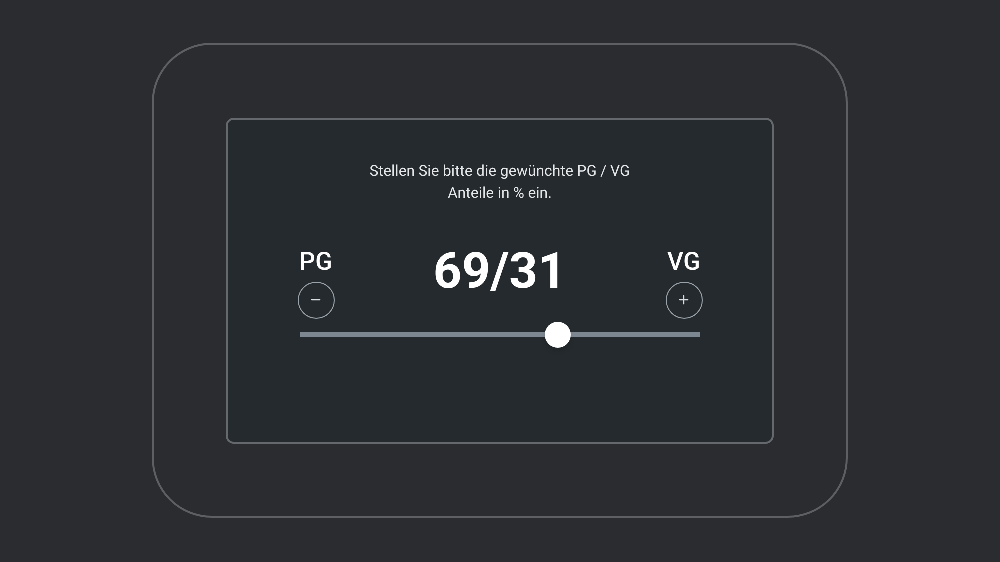 This screenshot has width=1000, height=562. I want to click on pg-label: PG, so click(316, 263).